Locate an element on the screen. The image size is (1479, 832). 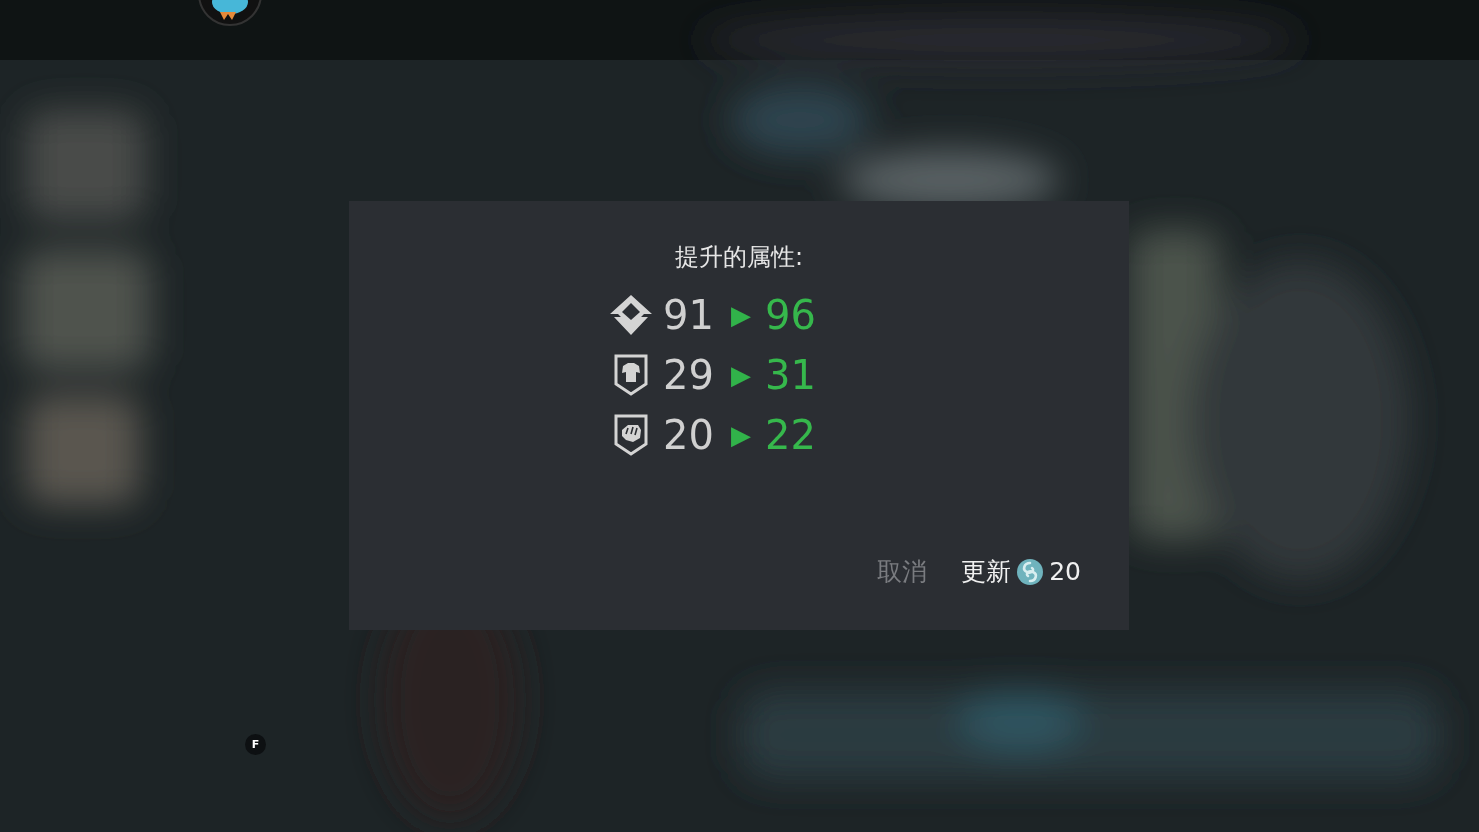
current-value: 29 is located at coordinates (689, 375).